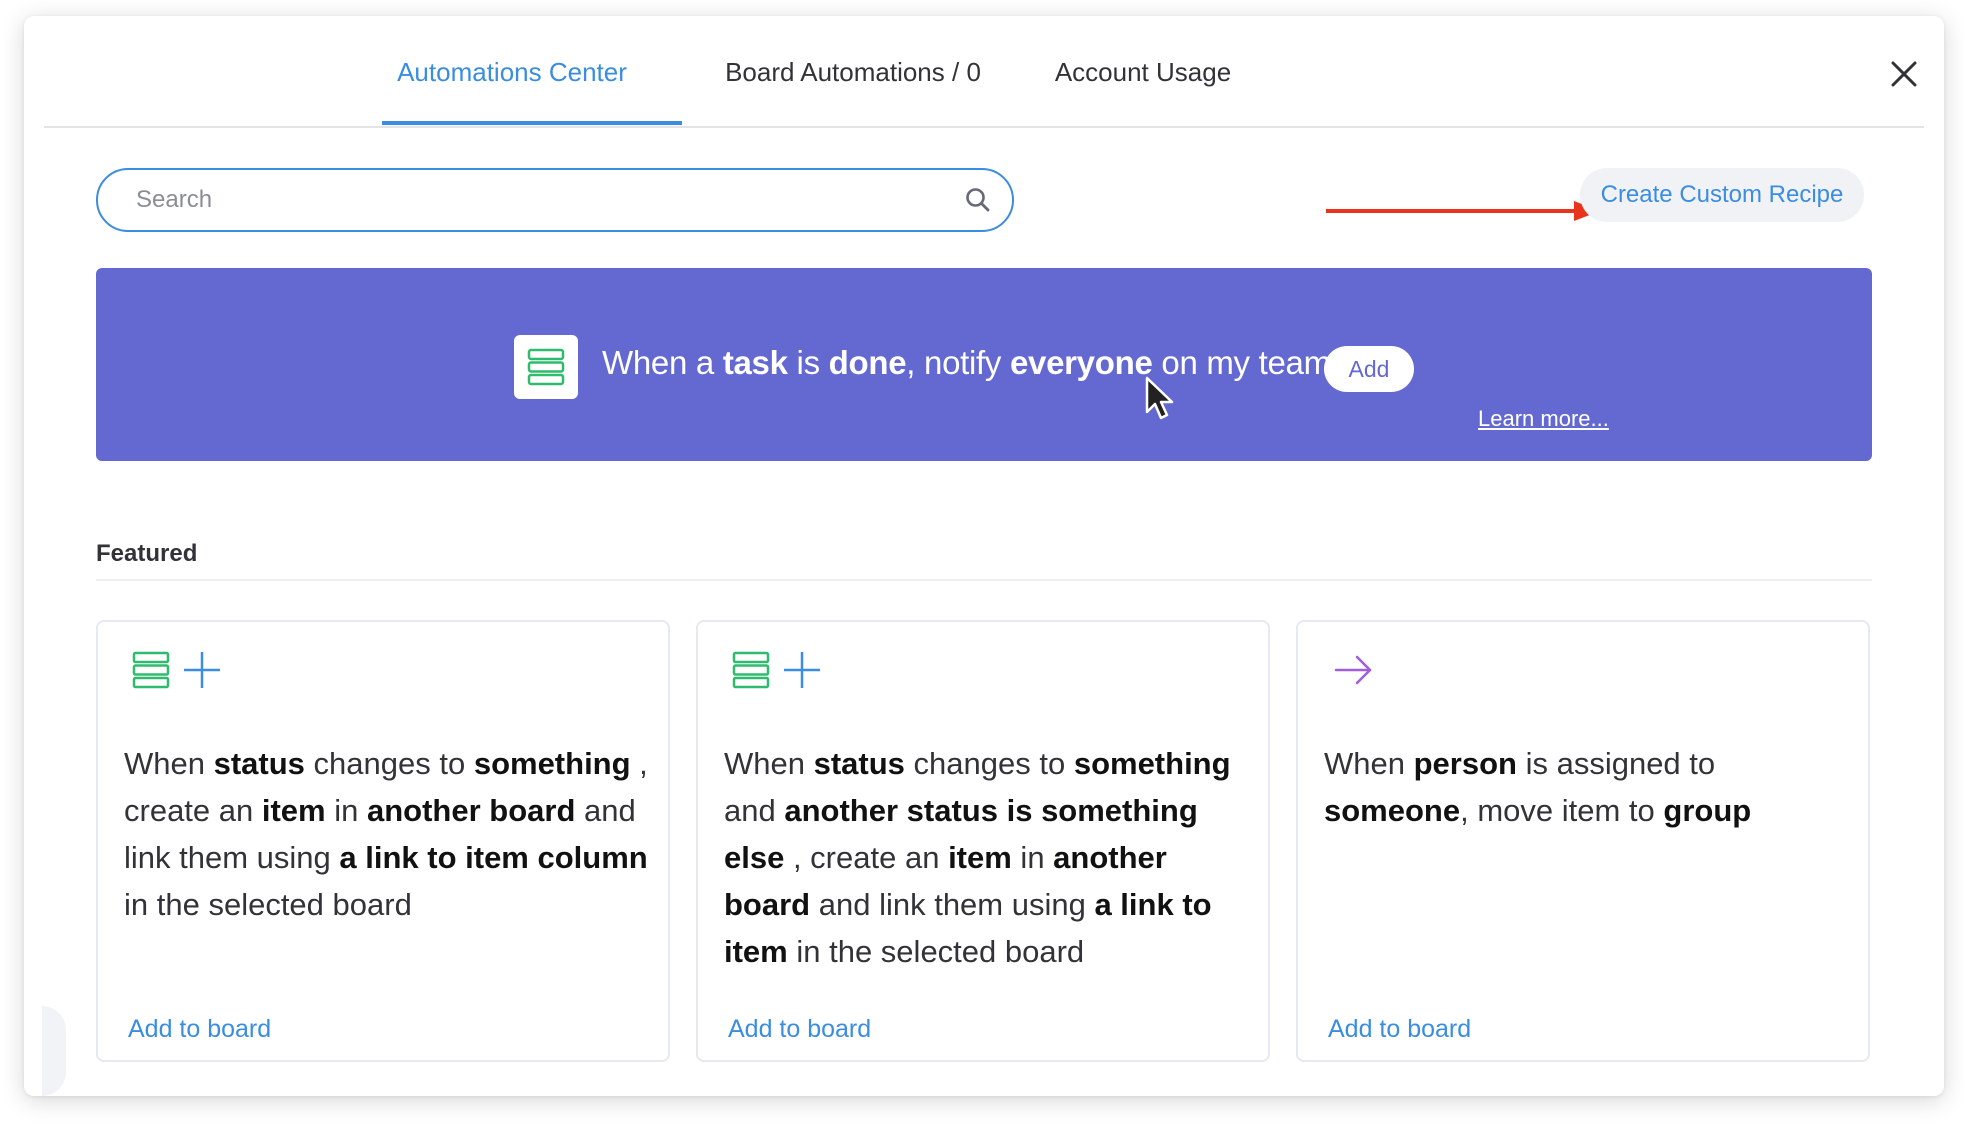 This screenshot has height=1128, width=1968. What do you see at coordinates (853, 72) in the screenshot?
I see `tab-board-automations: Board Automations / 0` at bounding box center [853, 72].